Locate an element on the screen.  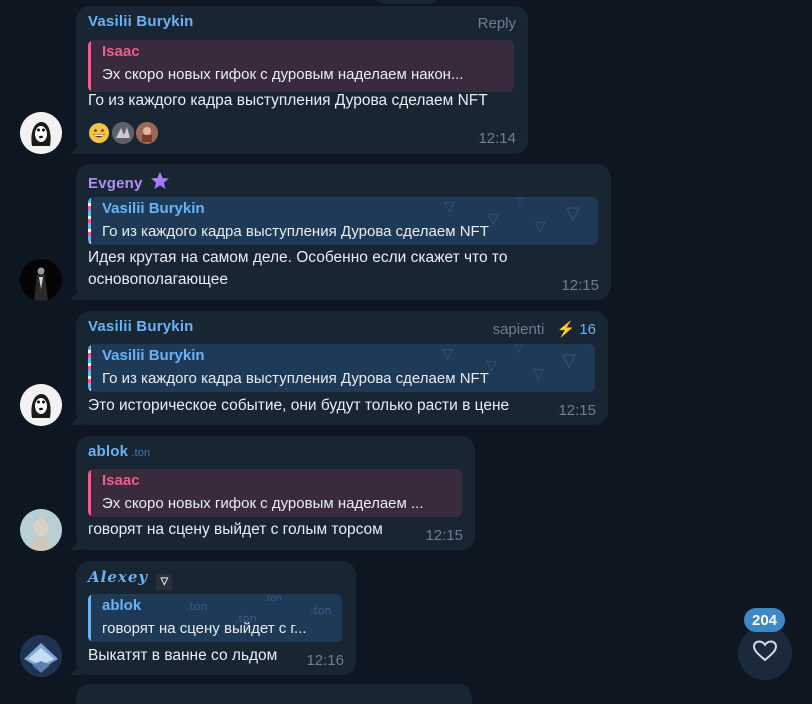
message-time: 12:16 is located at coordinates (325, 660).